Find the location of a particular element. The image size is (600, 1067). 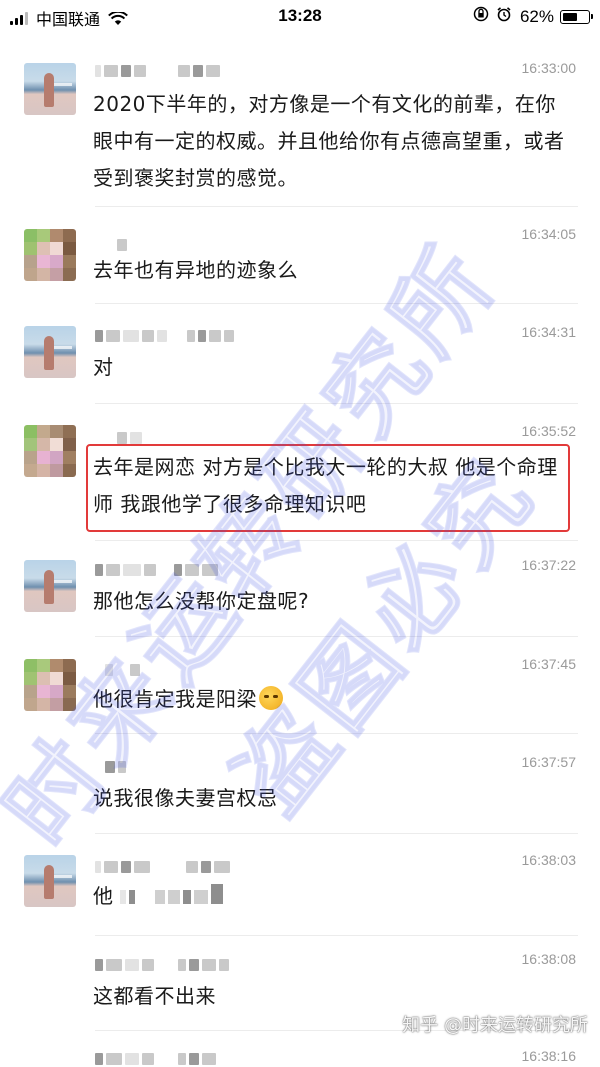

message-time: 16:34:05 is located at coordinates (549, 234).